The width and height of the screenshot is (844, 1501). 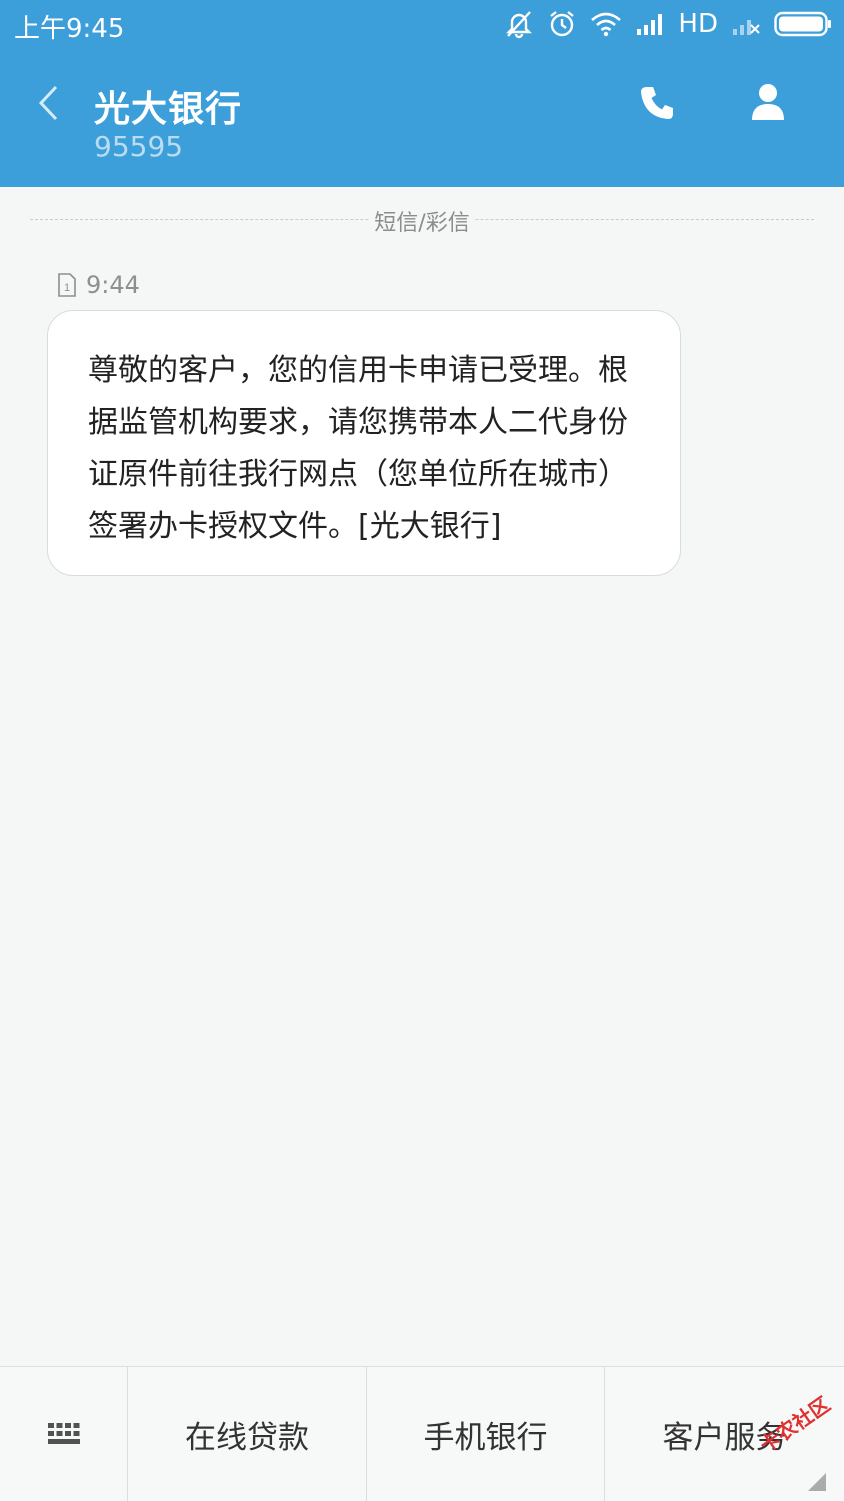 I want to click on keyboard-icon, so click(x=63, y=1433).